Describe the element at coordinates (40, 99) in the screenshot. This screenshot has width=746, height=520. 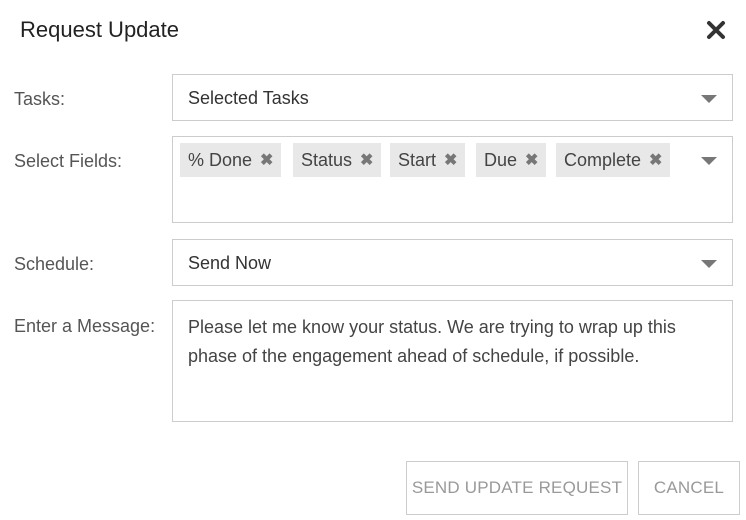
I see `tasks-label: Tasks:` at that location.